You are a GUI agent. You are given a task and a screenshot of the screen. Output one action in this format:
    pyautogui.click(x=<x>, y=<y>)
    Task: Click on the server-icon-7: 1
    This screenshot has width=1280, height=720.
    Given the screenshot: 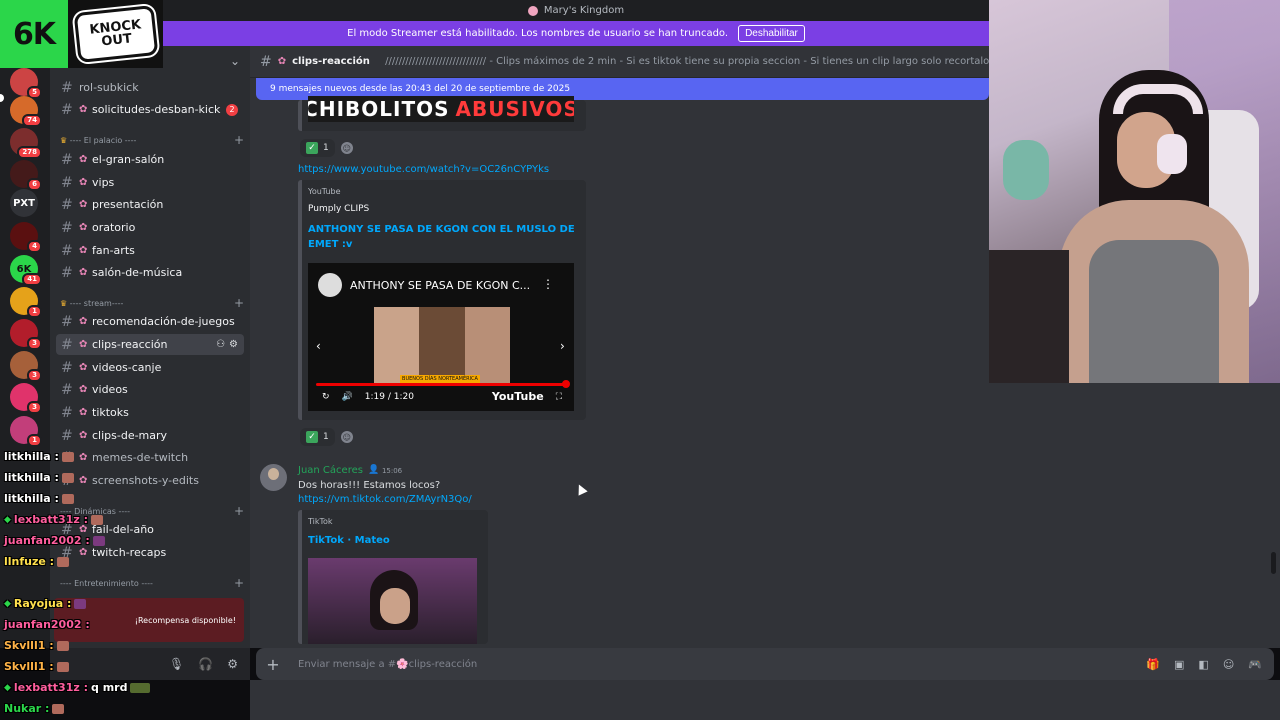 What is the action you would take?
    pyautogui.click(x=26, y=302)
    